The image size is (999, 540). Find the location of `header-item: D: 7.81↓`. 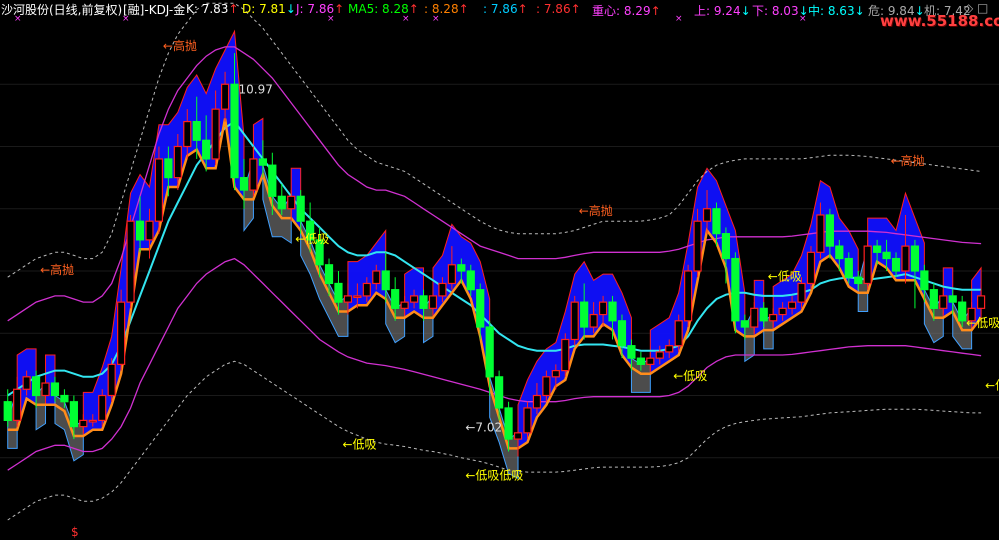

header-item: D: 7.81↓ is located at coordinates (269, 9).